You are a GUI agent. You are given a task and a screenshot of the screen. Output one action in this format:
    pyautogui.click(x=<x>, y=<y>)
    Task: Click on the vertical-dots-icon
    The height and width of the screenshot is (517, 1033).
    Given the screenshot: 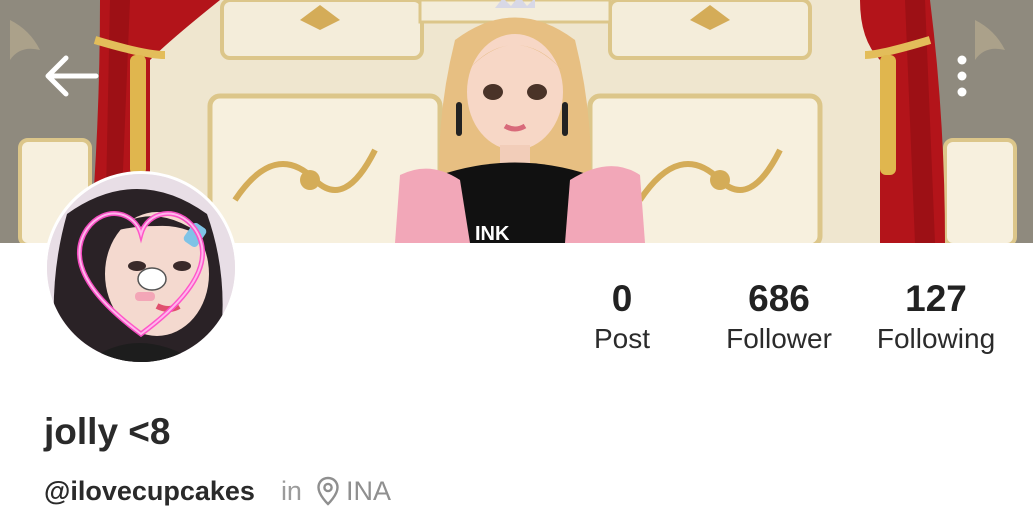 What is the action you would take?
    pyautogui.click(x=962, y=76)
    